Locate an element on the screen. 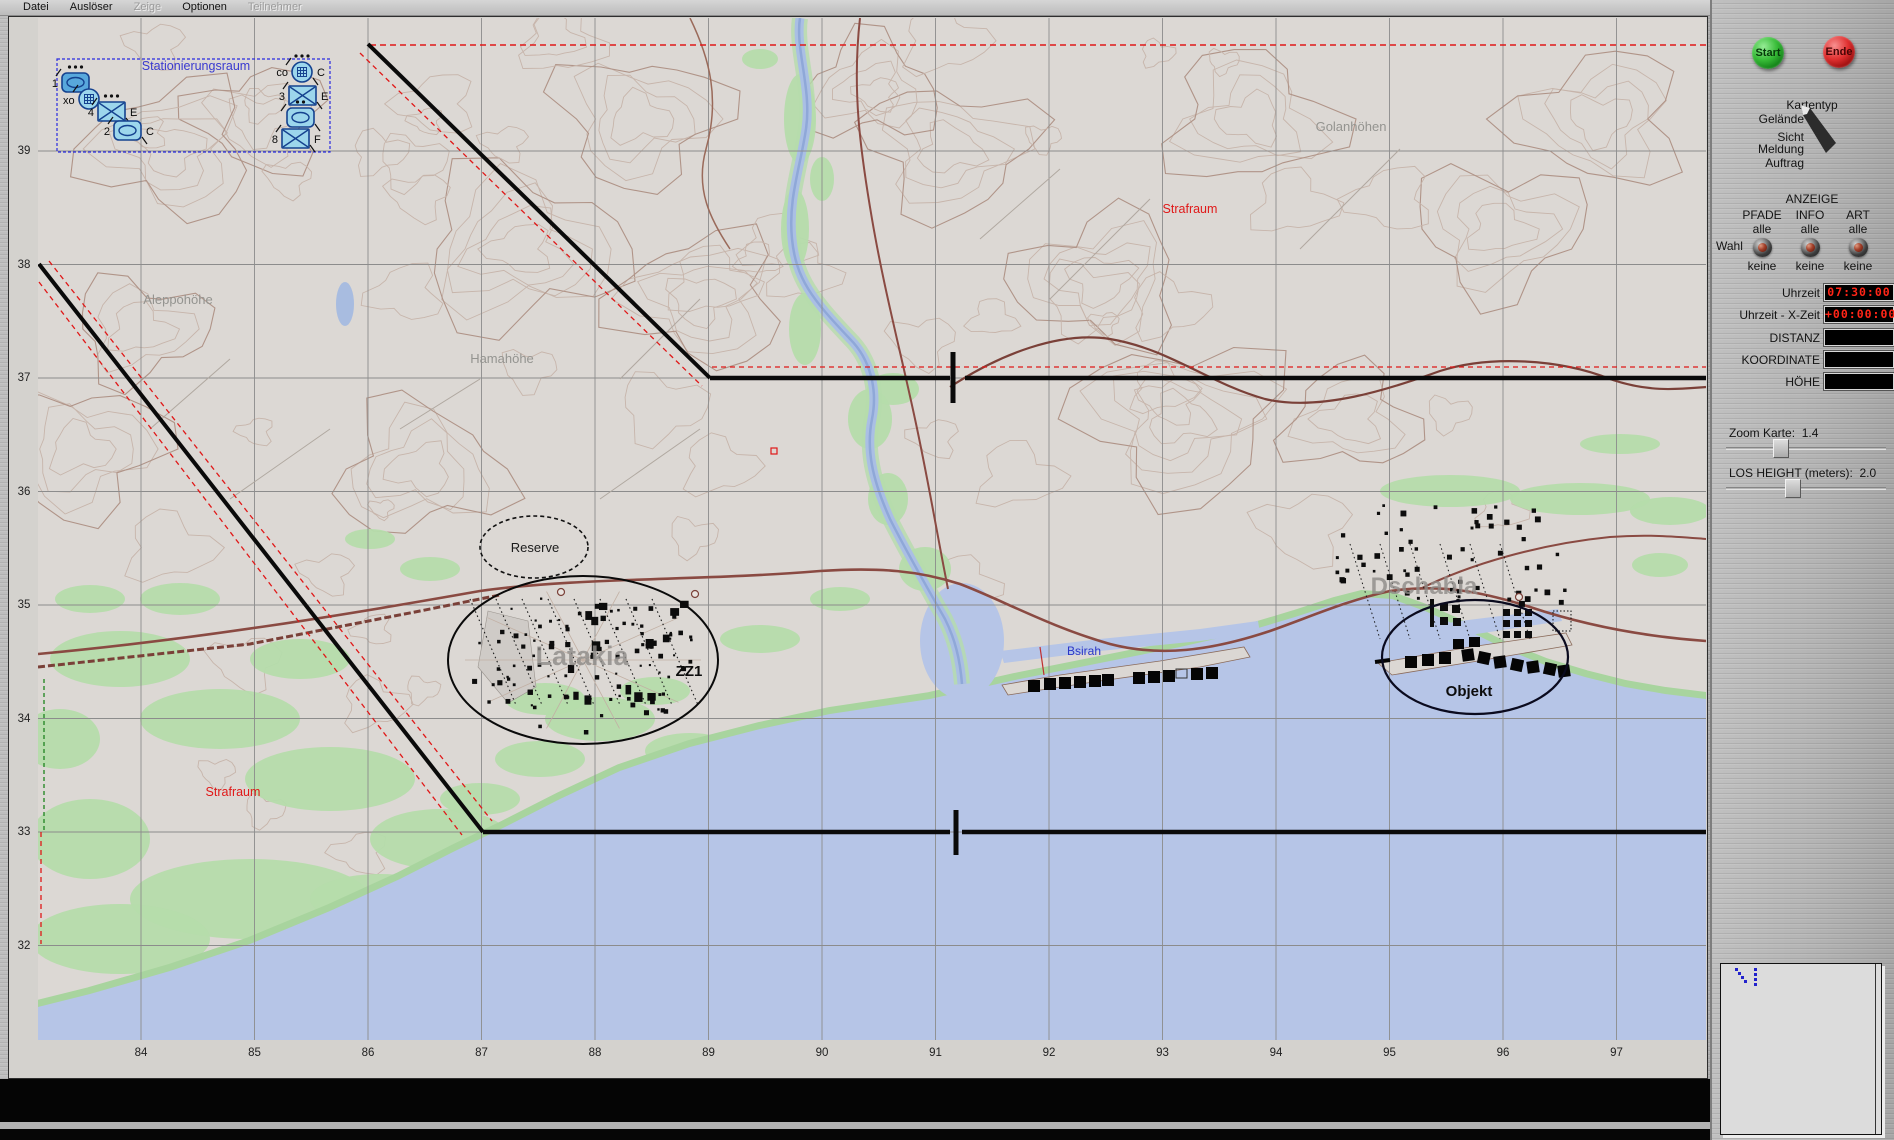  kartentyp-option-gelaende: Gelände is located at coordinates (1759, 119).